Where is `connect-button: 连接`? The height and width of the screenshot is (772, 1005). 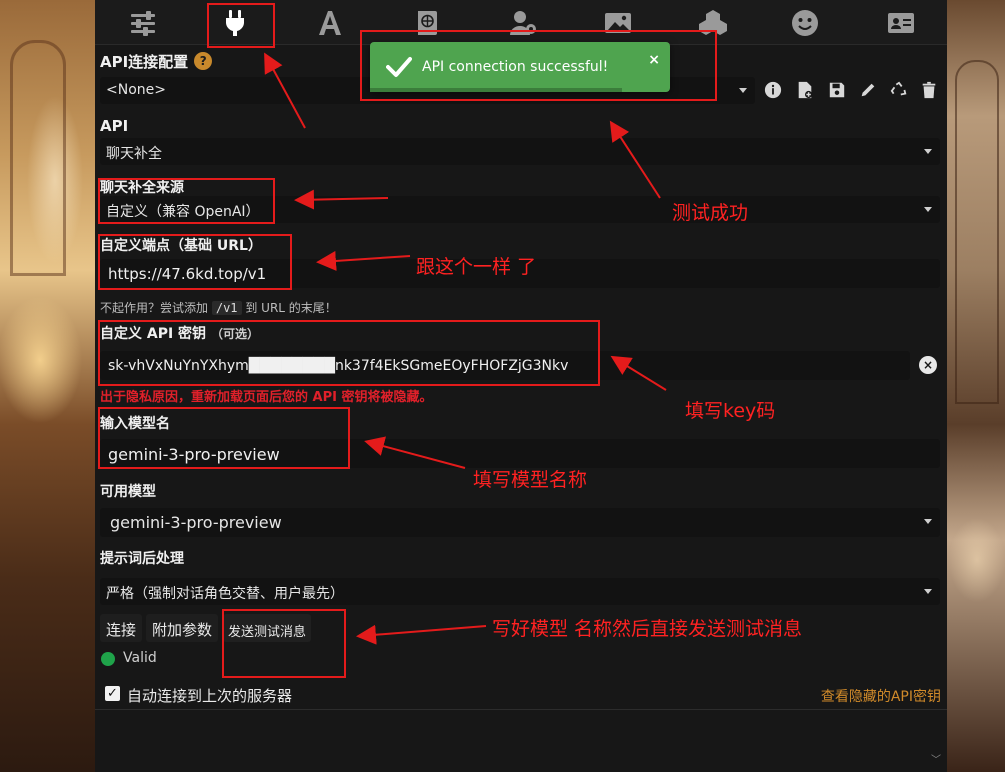 connect-button: 连接 is located at coordinates (121, 628).